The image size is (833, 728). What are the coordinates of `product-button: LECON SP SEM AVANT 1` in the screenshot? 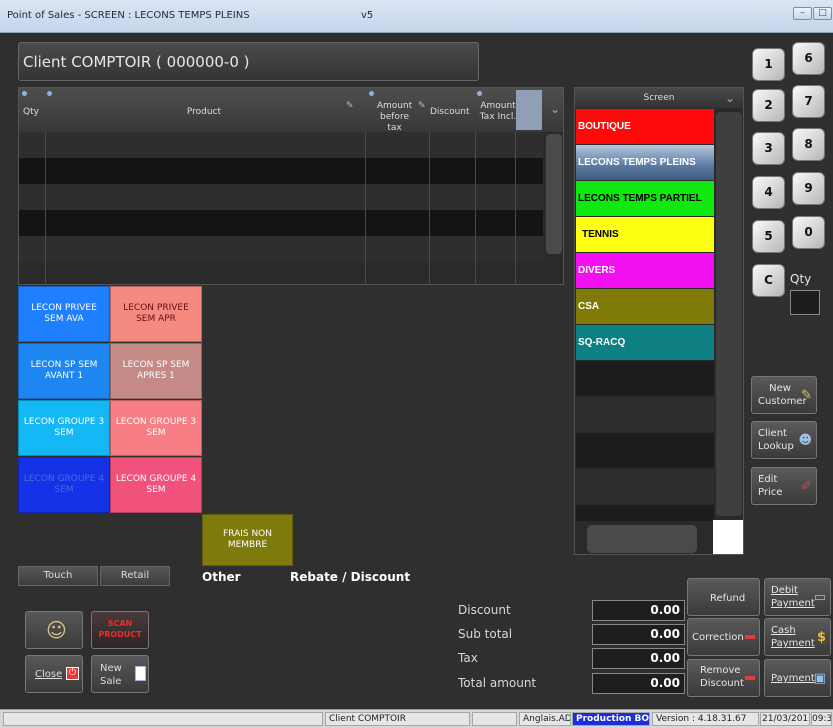 It's located at (64, 371).